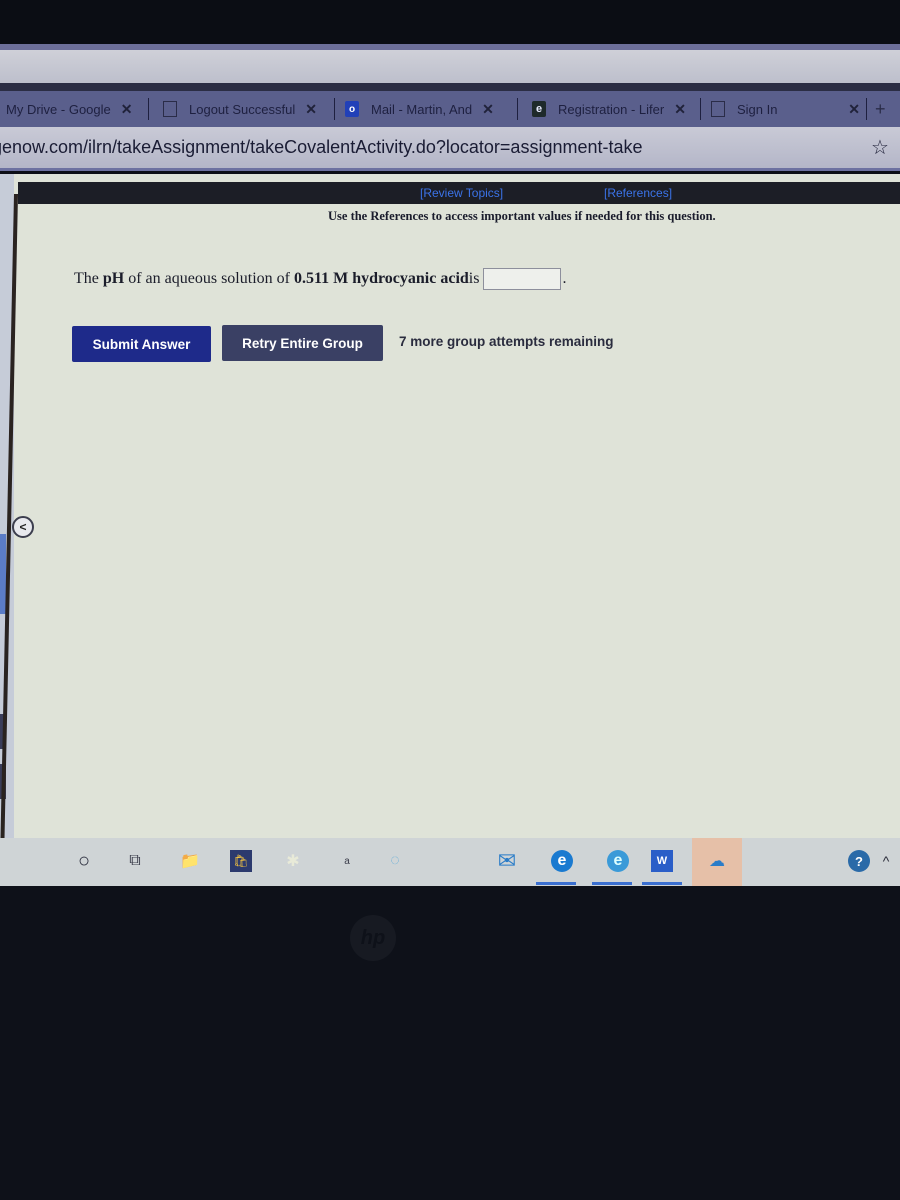 This screenshot has width=900, height=1200. I want to click on answer-input, so click(522, 279).